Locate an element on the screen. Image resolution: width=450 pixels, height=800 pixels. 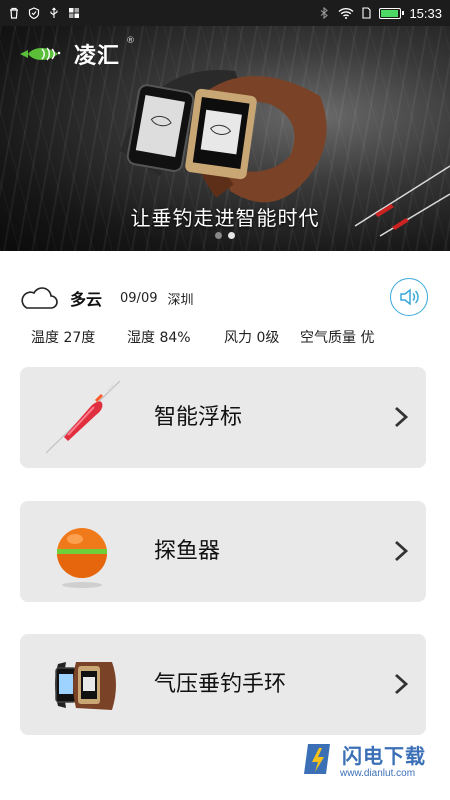
weather-condition: 多云 is located at coordinates (86, 299).